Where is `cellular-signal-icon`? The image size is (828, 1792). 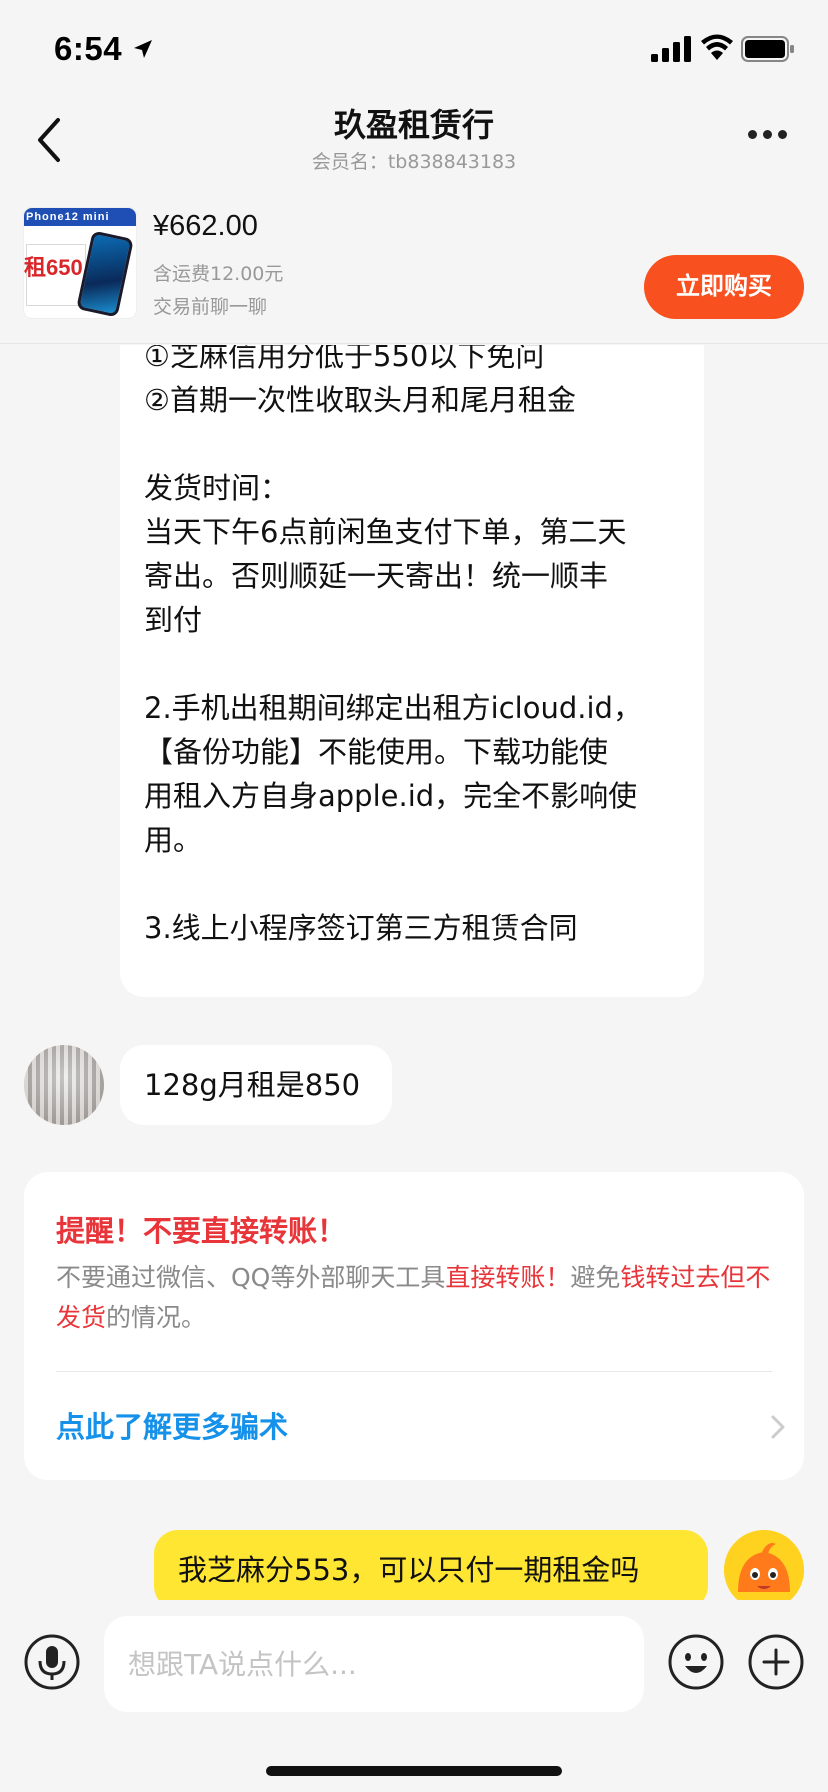
cellular-signal-icon is located at coordinates (671, 49).